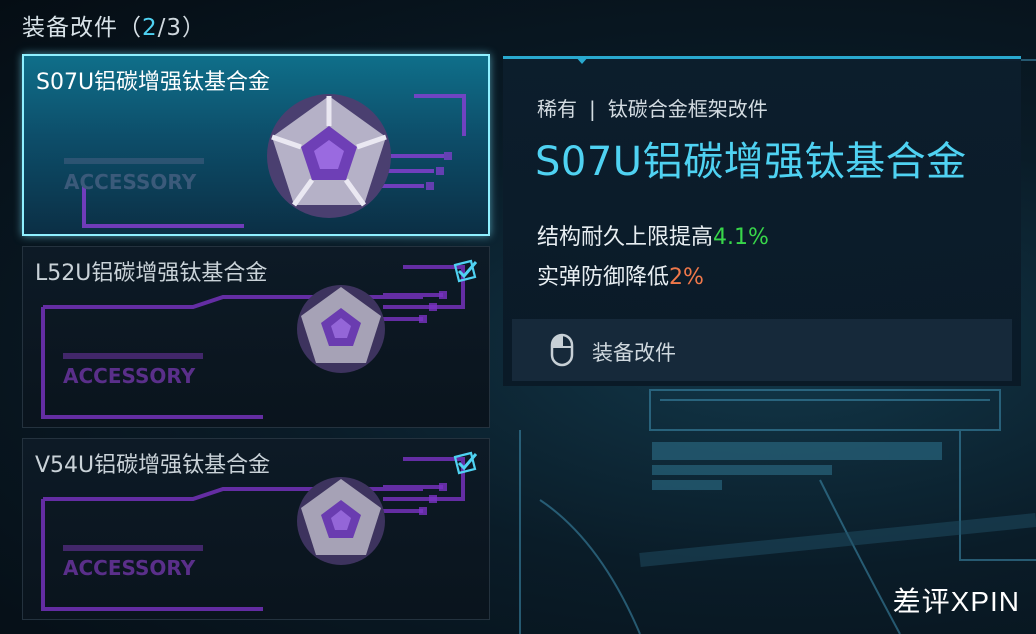  What do you see at coordinates (634, 353) in the screenshot?
I see `equip-button-label: 装备改件` at bounding box center [634, 353].